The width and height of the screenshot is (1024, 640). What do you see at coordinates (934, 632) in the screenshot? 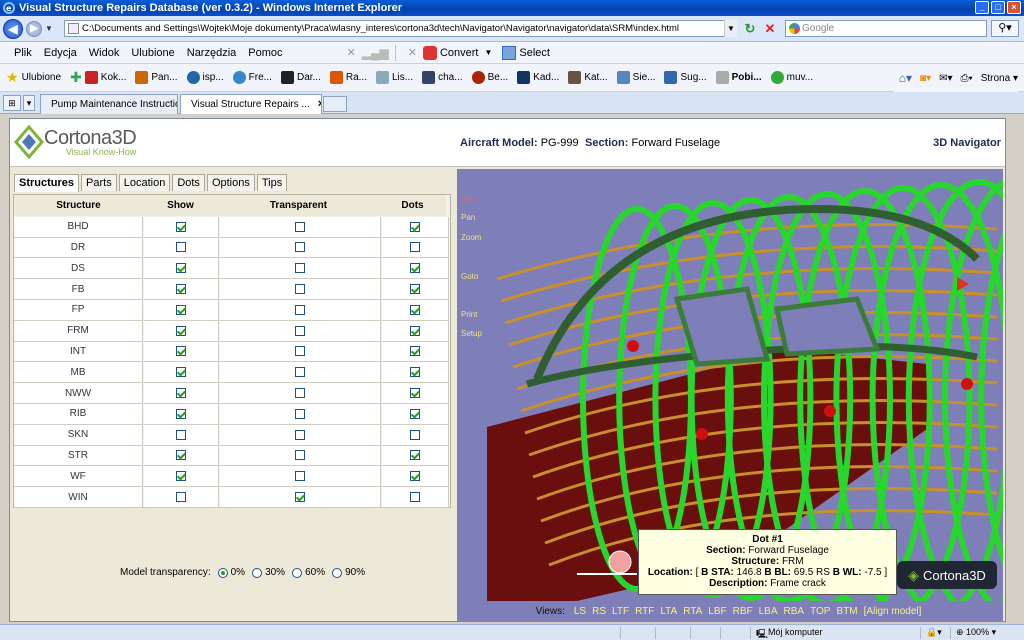
I see `protected-mode-icon: 🔒▾` at bounding box center [934, 632].